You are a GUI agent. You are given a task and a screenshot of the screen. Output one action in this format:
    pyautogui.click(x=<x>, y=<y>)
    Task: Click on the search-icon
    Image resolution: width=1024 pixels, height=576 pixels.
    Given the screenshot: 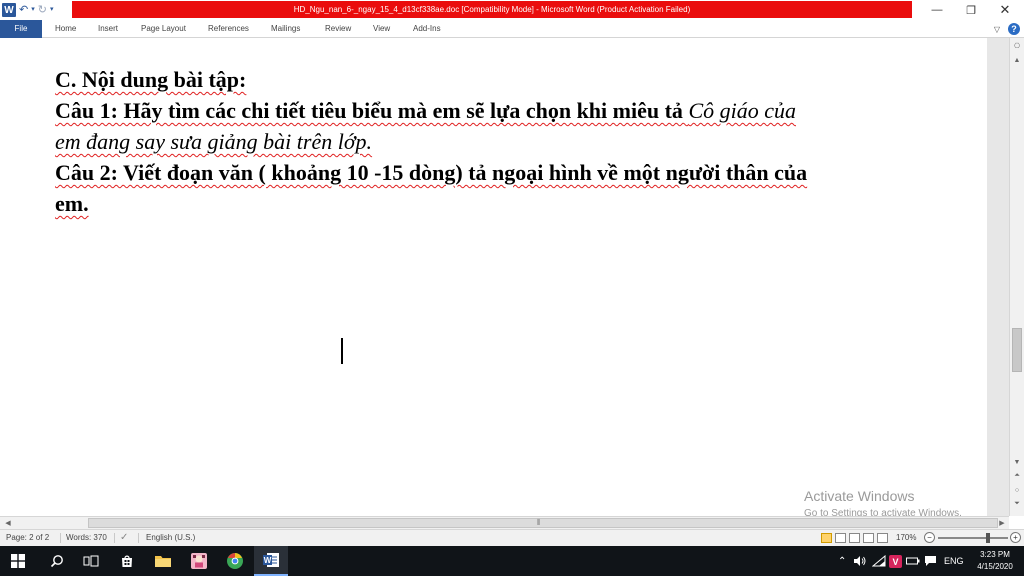 What is the action you would take?
    pyautogui.click(x=57, y=561)
    